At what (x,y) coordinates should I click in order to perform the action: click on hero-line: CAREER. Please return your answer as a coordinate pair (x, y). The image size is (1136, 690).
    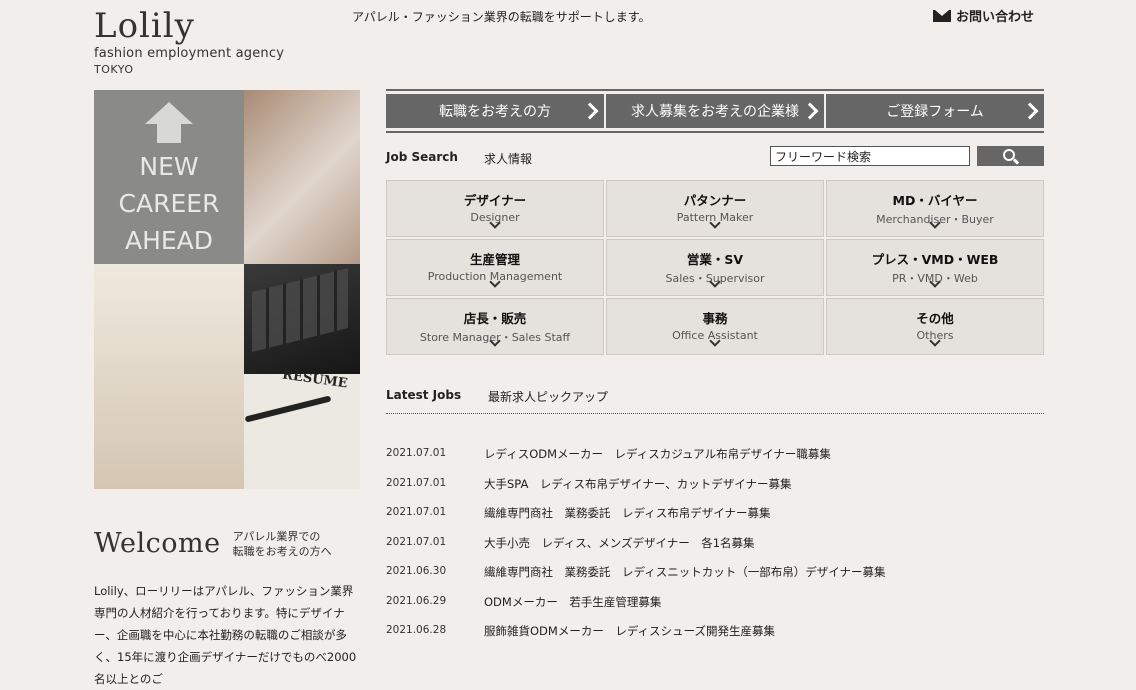
    Looking at the image, I should click on (169, 203).